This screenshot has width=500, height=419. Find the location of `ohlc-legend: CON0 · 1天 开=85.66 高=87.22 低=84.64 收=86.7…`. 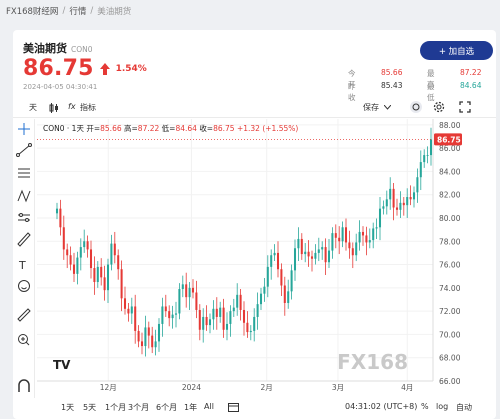

ohlc-legend: CON0 · 1天 开=85.66 高=87.22 低=84.64 收=86.7… is located at coordinates (170, 128).